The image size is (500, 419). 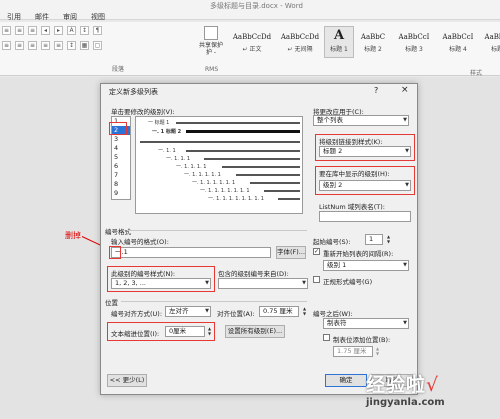 I want to click on close-icon: ×, so click(x=405, y=90).